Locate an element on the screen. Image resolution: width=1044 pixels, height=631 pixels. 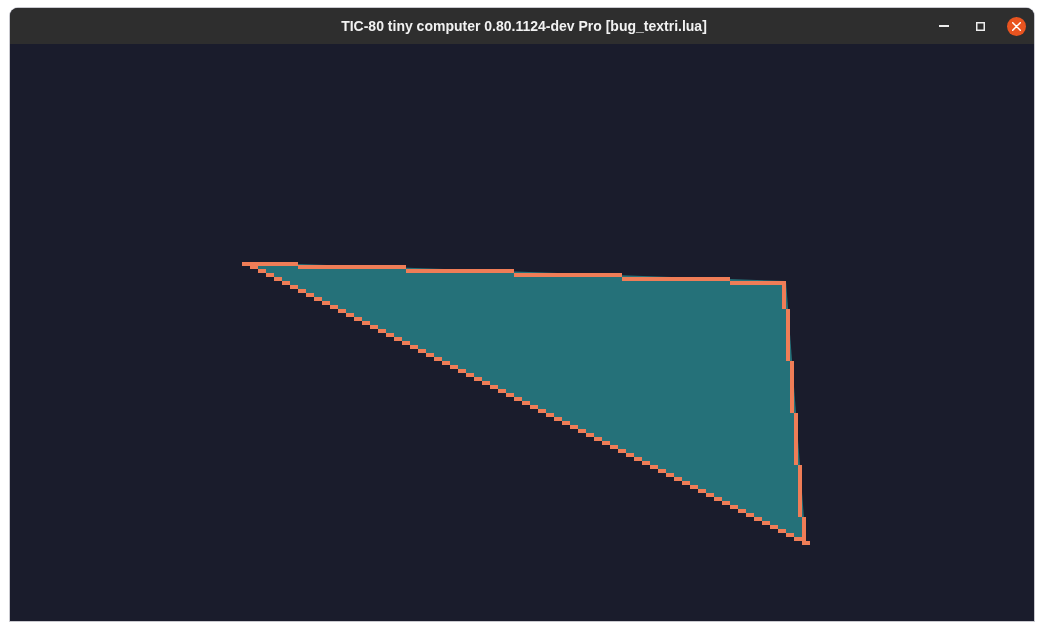
close-button is located at coordinates (1016, 26).